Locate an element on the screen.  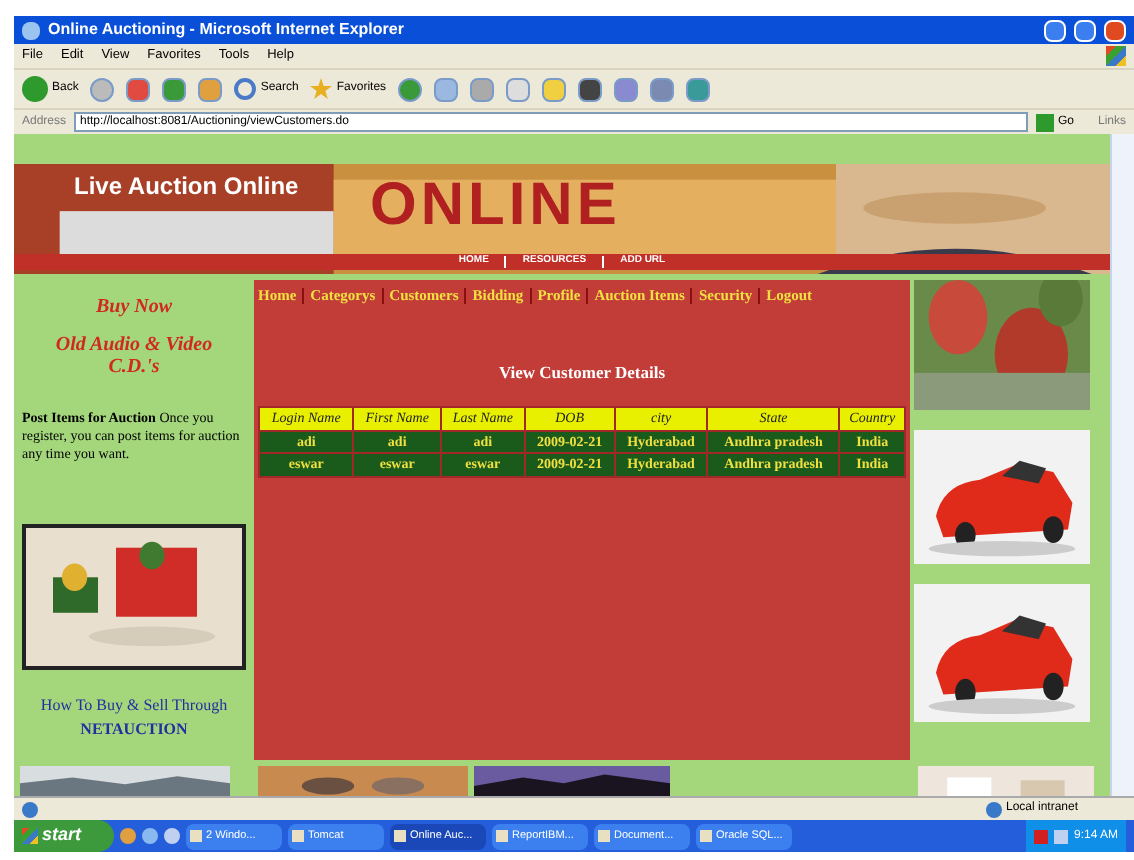
windows-logo-icon is located at coordinates (1116, 56).